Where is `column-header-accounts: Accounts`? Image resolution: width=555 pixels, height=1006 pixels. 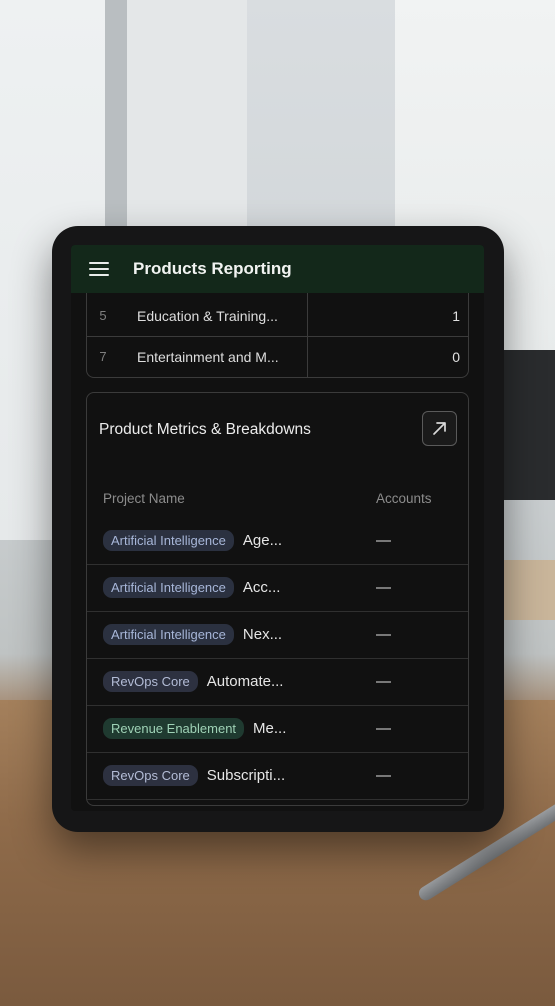
column-header-accounts: Accounts is located at coordinates (404, 498).